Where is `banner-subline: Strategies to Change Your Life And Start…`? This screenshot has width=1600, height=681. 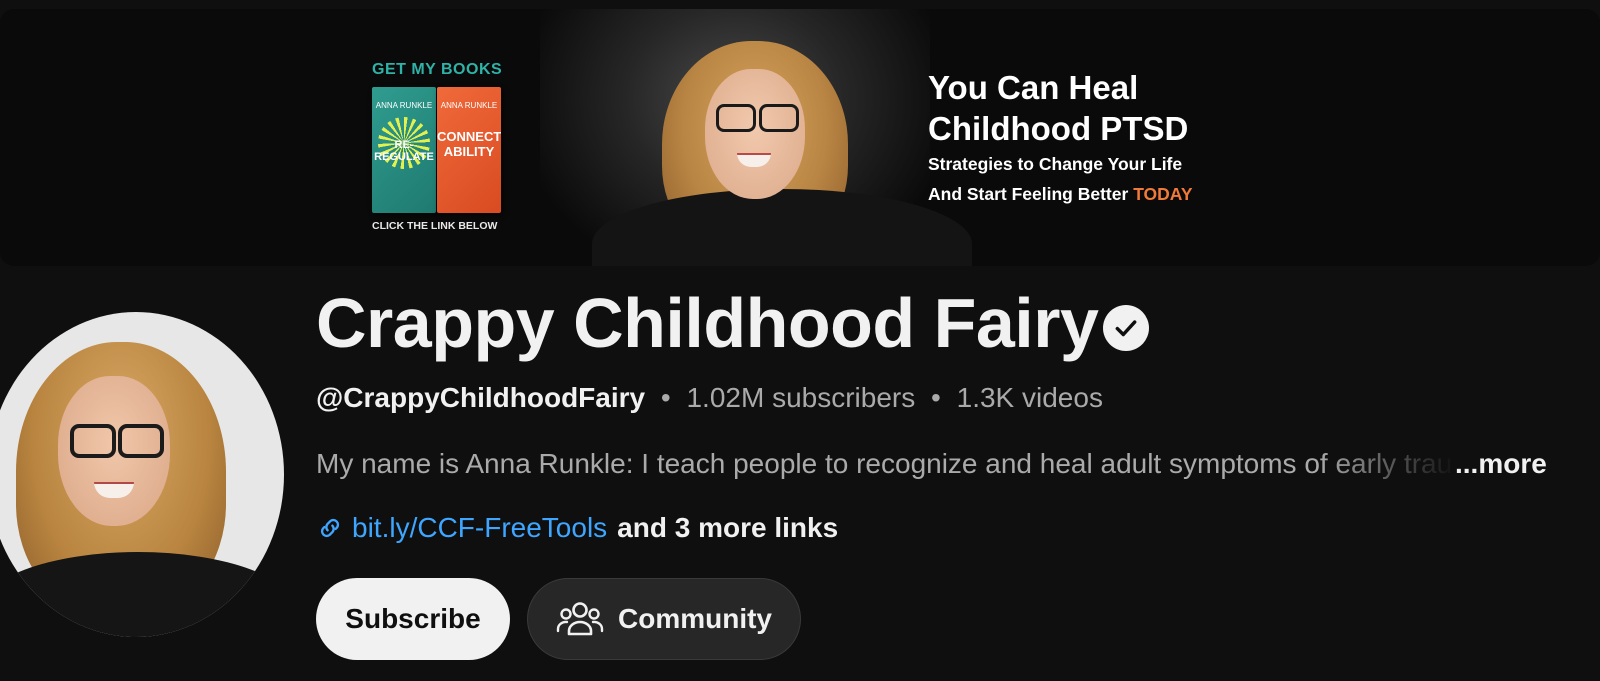 banner-subline: Strategies to Change Your Life And Start… is located at coordinates (1060, 179).